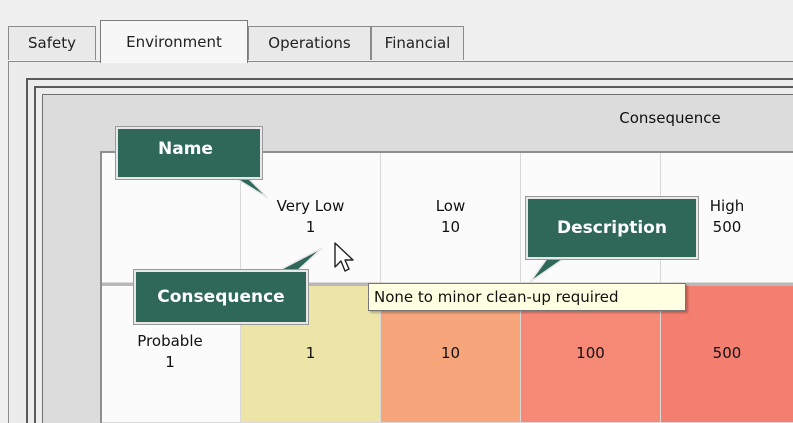  What do you see at coordinates (174, 41) in the screenshot?
I see `tab-environment: Environment` at bounding box center [174, 41].